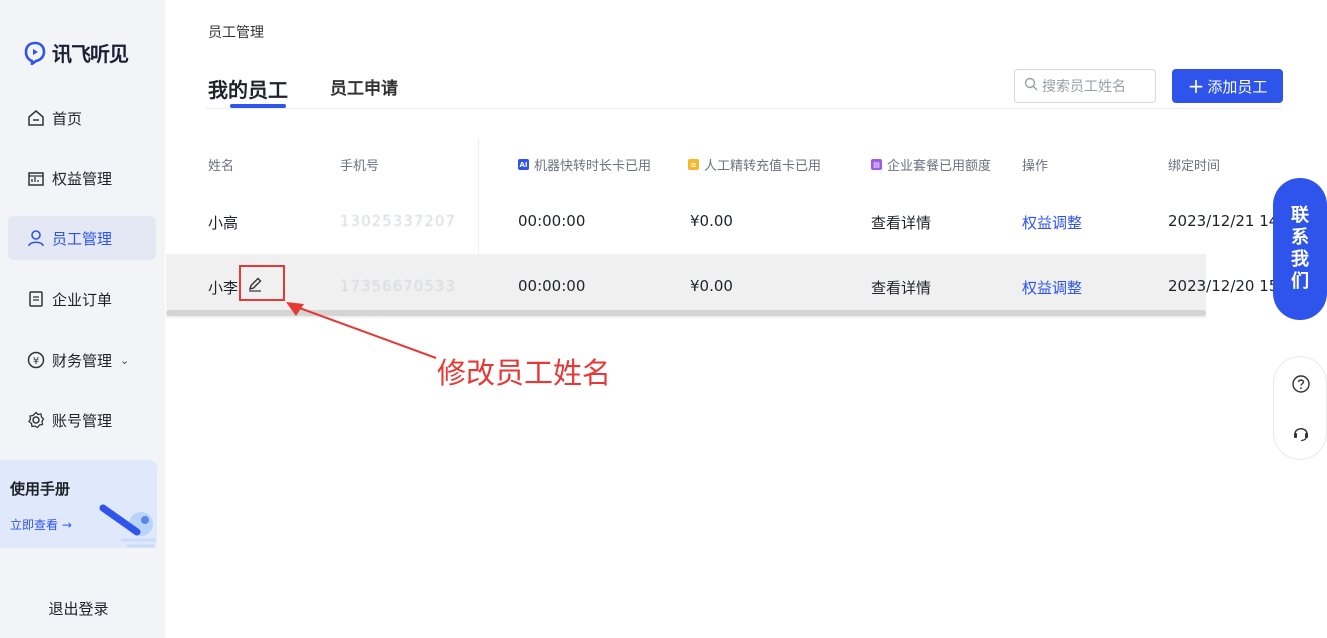 The height and width of the screenshot is (638, 1327). I want to click on sidebar-item-finance: ¥ 财务管理 ⌄, so click(82, 360).